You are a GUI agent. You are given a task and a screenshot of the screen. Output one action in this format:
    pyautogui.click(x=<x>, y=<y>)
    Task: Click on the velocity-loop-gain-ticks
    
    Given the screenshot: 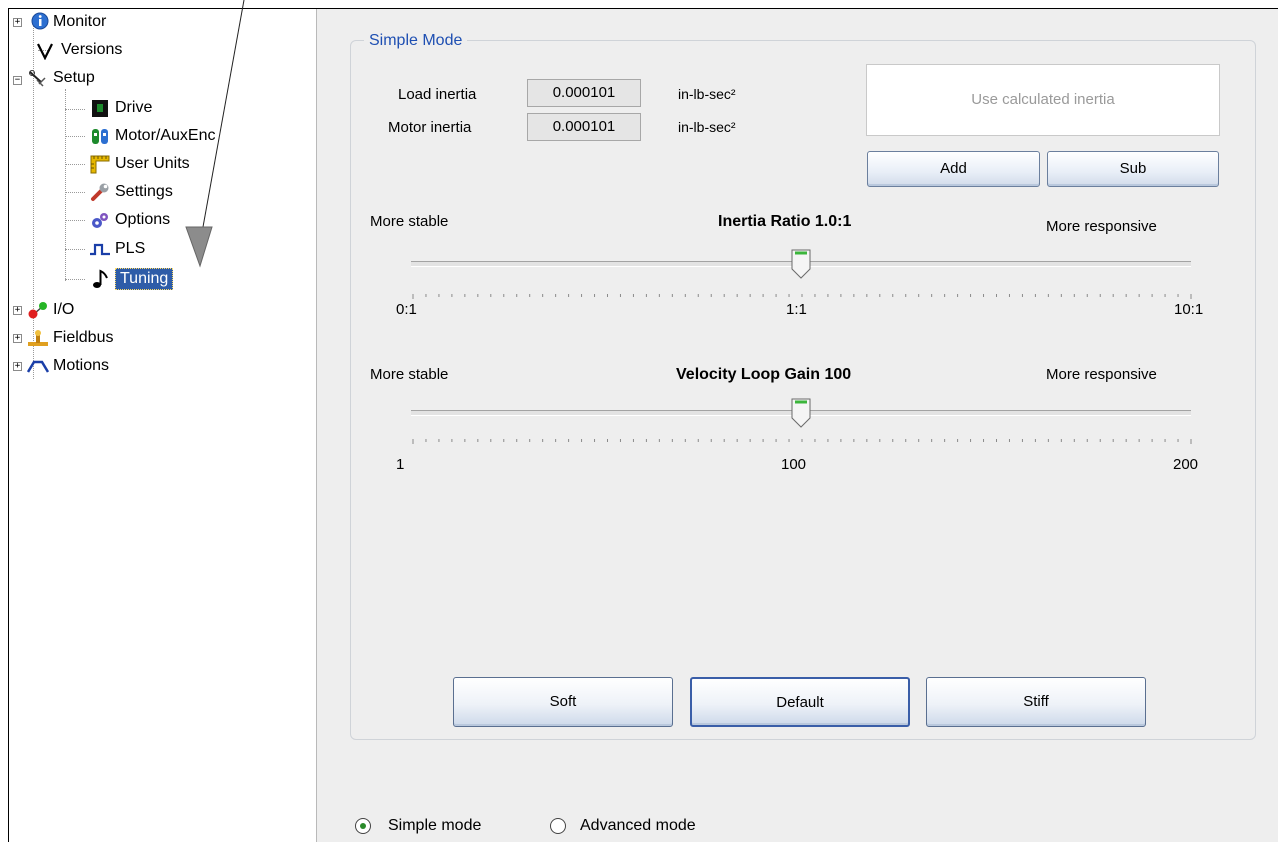 What is the action you would take?
    pyautogui.click(x=802, y=441)
    